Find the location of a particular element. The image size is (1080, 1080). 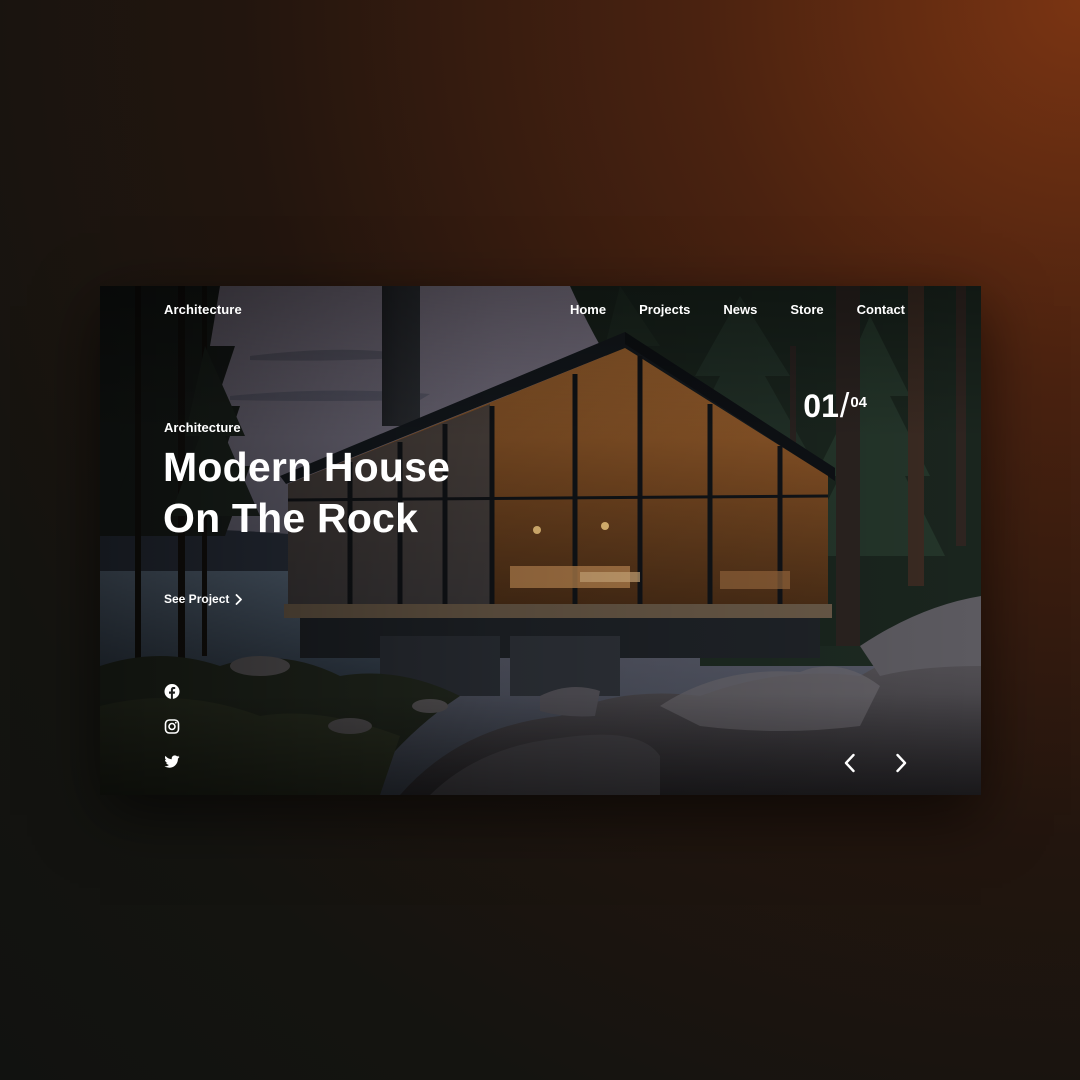

nav-contact: Contact is located at coordinates (881, 309).